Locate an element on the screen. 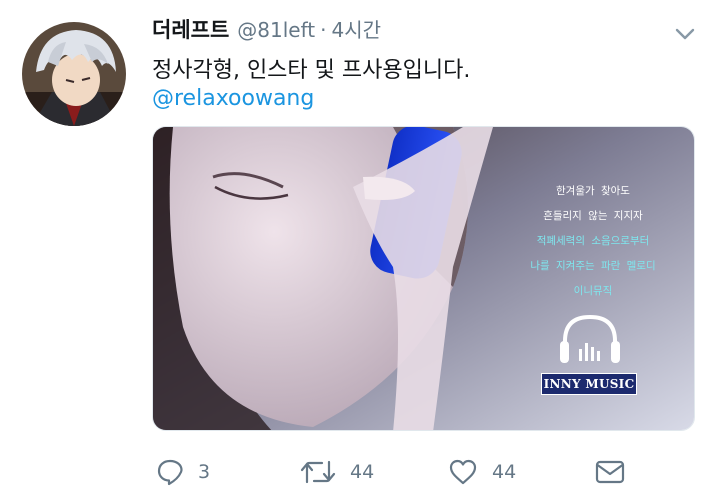  lyric-line: 이니뮤직 is located at coordinates (593, 291).